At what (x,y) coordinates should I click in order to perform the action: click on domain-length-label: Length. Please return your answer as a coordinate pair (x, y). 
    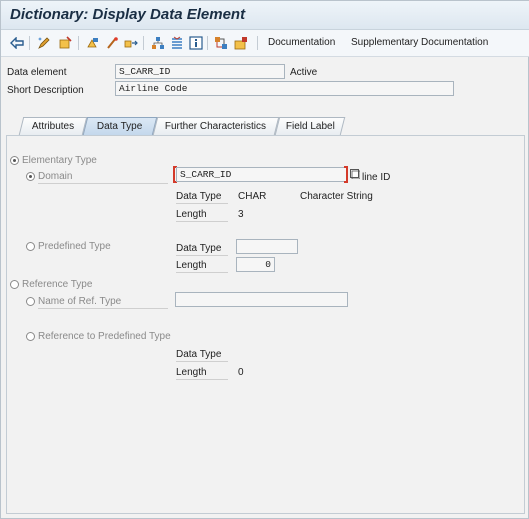
    Looking at the image, I should click on (191, 214).